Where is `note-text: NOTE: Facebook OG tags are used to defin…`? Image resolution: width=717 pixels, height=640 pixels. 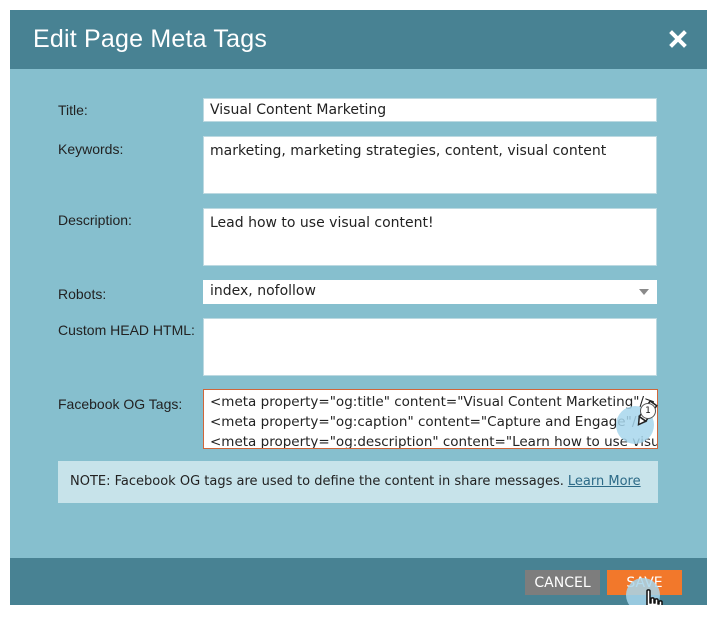 note-text: NOTE: Facebook OG tags are used to defin… is located at coordinates (355, 481).